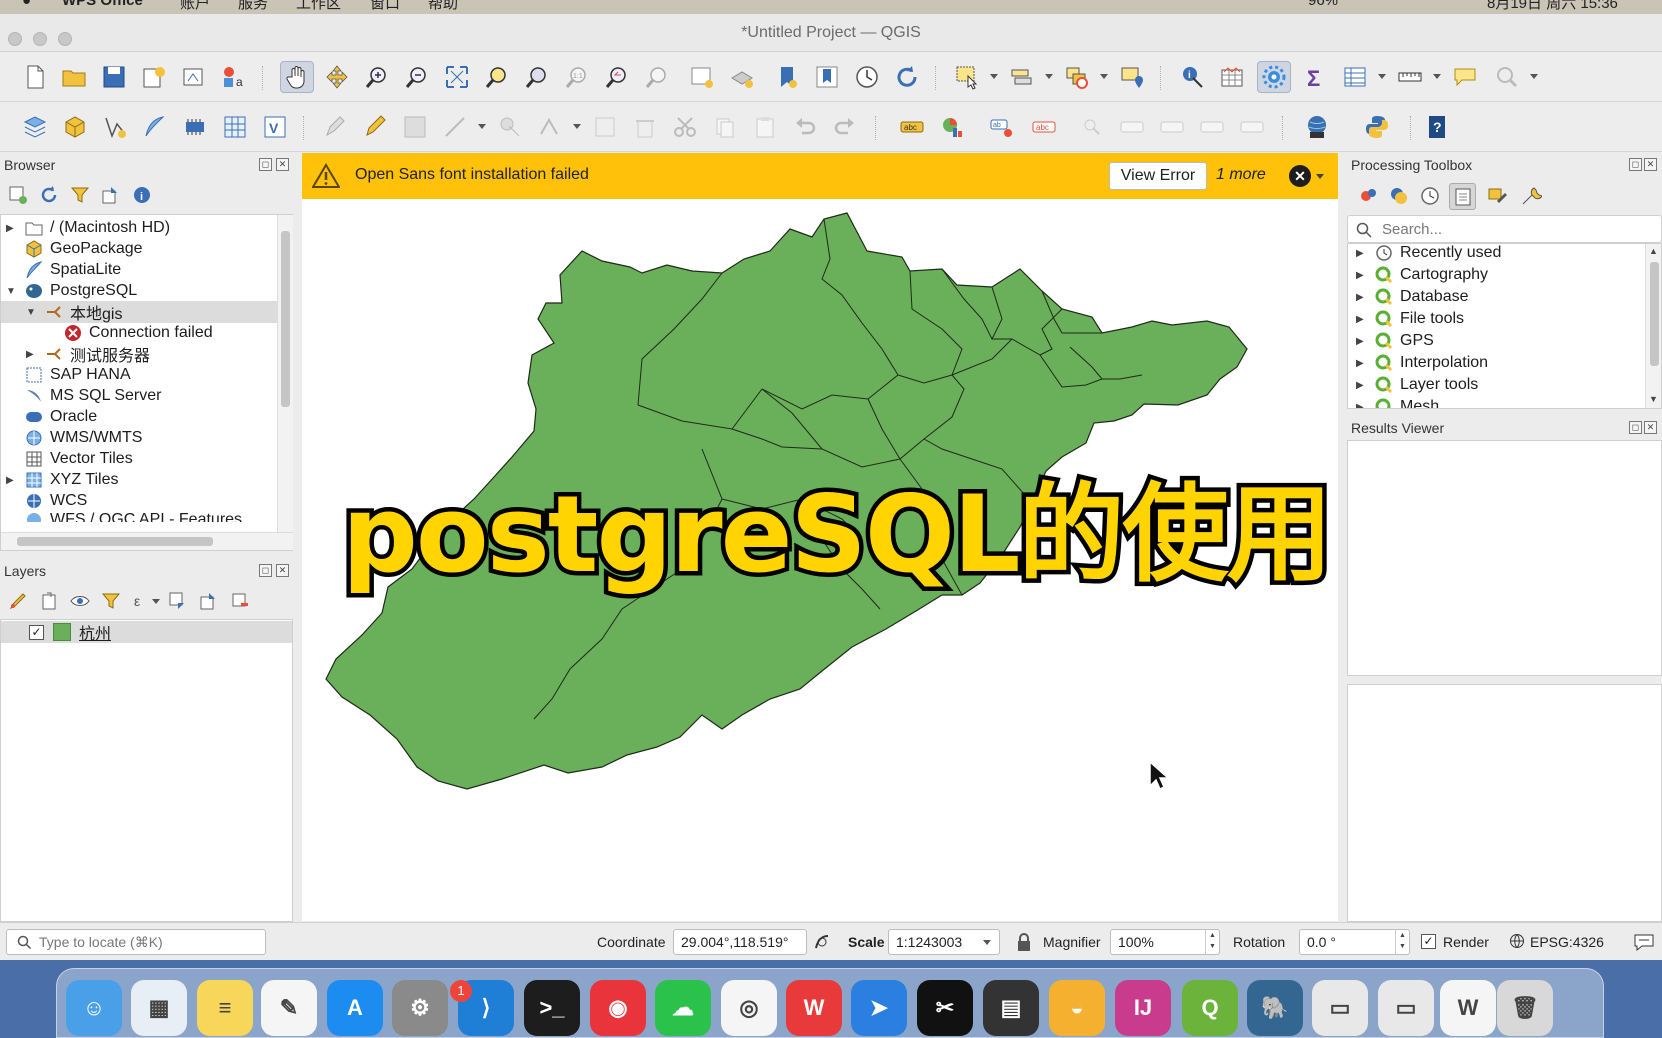 The width and height of the screenshot is (1662, 1038). Describe the element at coordinates (138, 333) in the screenshot. I see `browser-item-connection-failed: Connection failed` at that location.